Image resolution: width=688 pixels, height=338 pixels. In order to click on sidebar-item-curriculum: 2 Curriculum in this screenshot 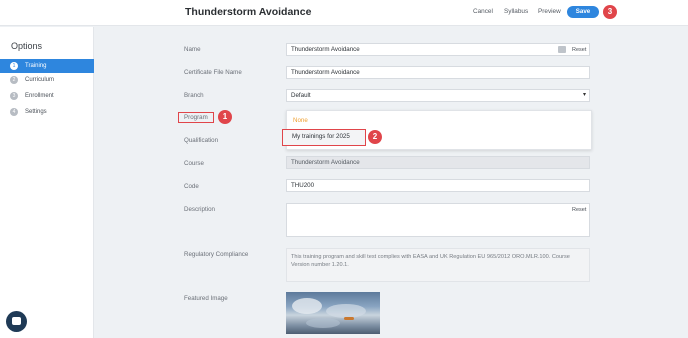, I will do `click(47, 80)`.